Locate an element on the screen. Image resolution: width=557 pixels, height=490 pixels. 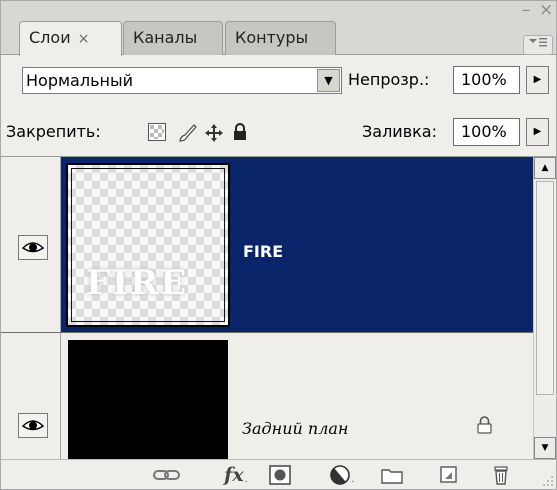
move-icon is located at coordinates (214, 133).